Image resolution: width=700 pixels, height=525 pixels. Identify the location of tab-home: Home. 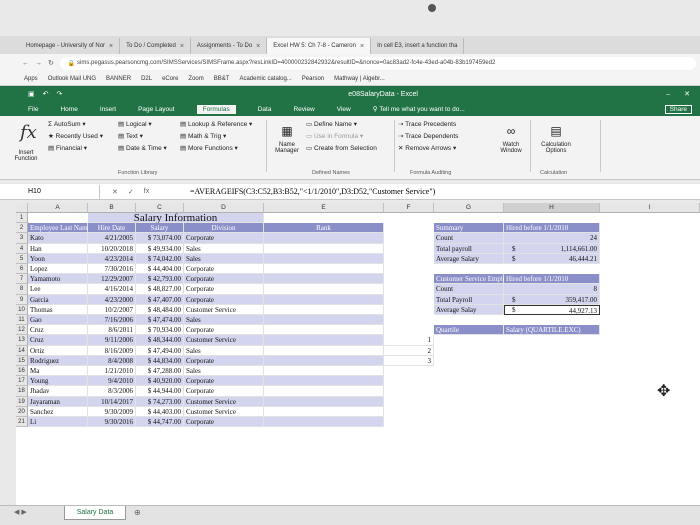
(68, 109).